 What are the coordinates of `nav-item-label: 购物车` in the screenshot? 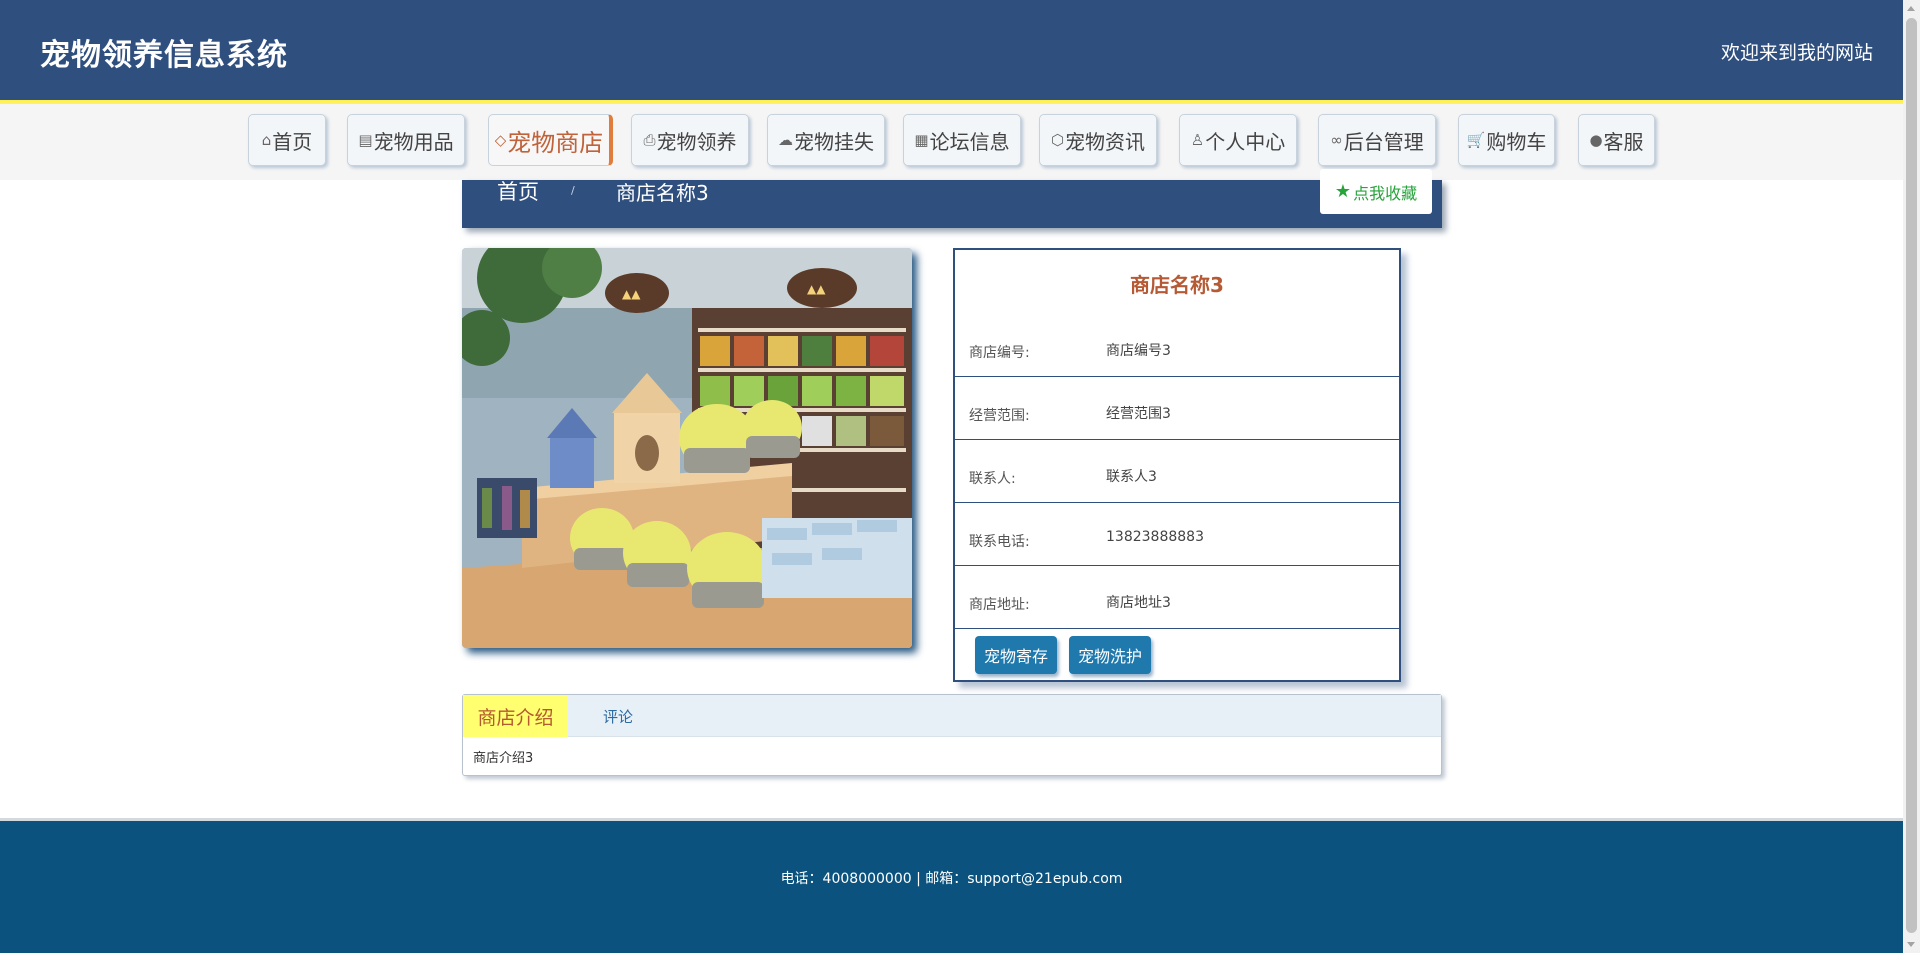 It's located at (1516, 141).